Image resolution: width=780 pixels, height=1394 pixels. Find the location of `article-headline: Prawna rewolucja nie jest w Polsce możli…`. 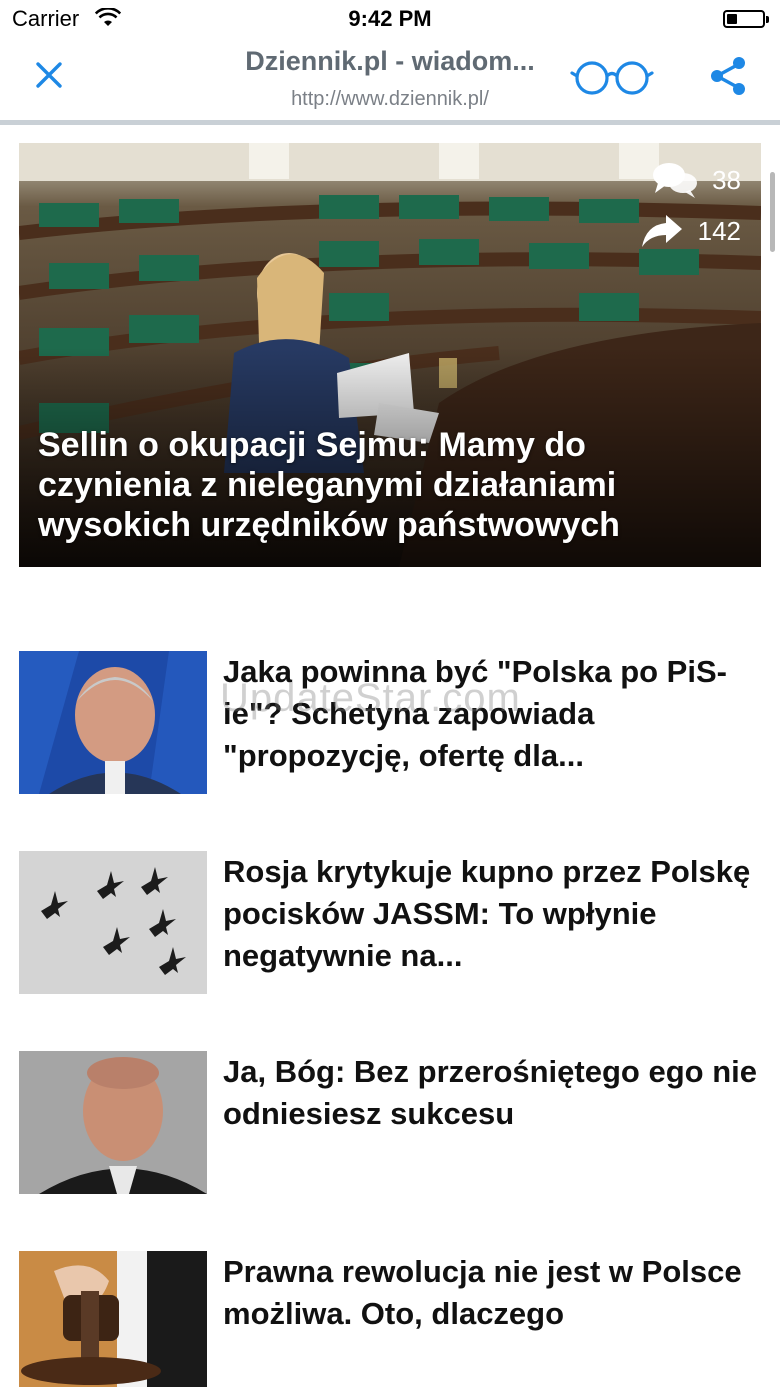

article-headline: Prawna rewolucja nie jest w Polsce możli… is located at coordinates (482, 1292).